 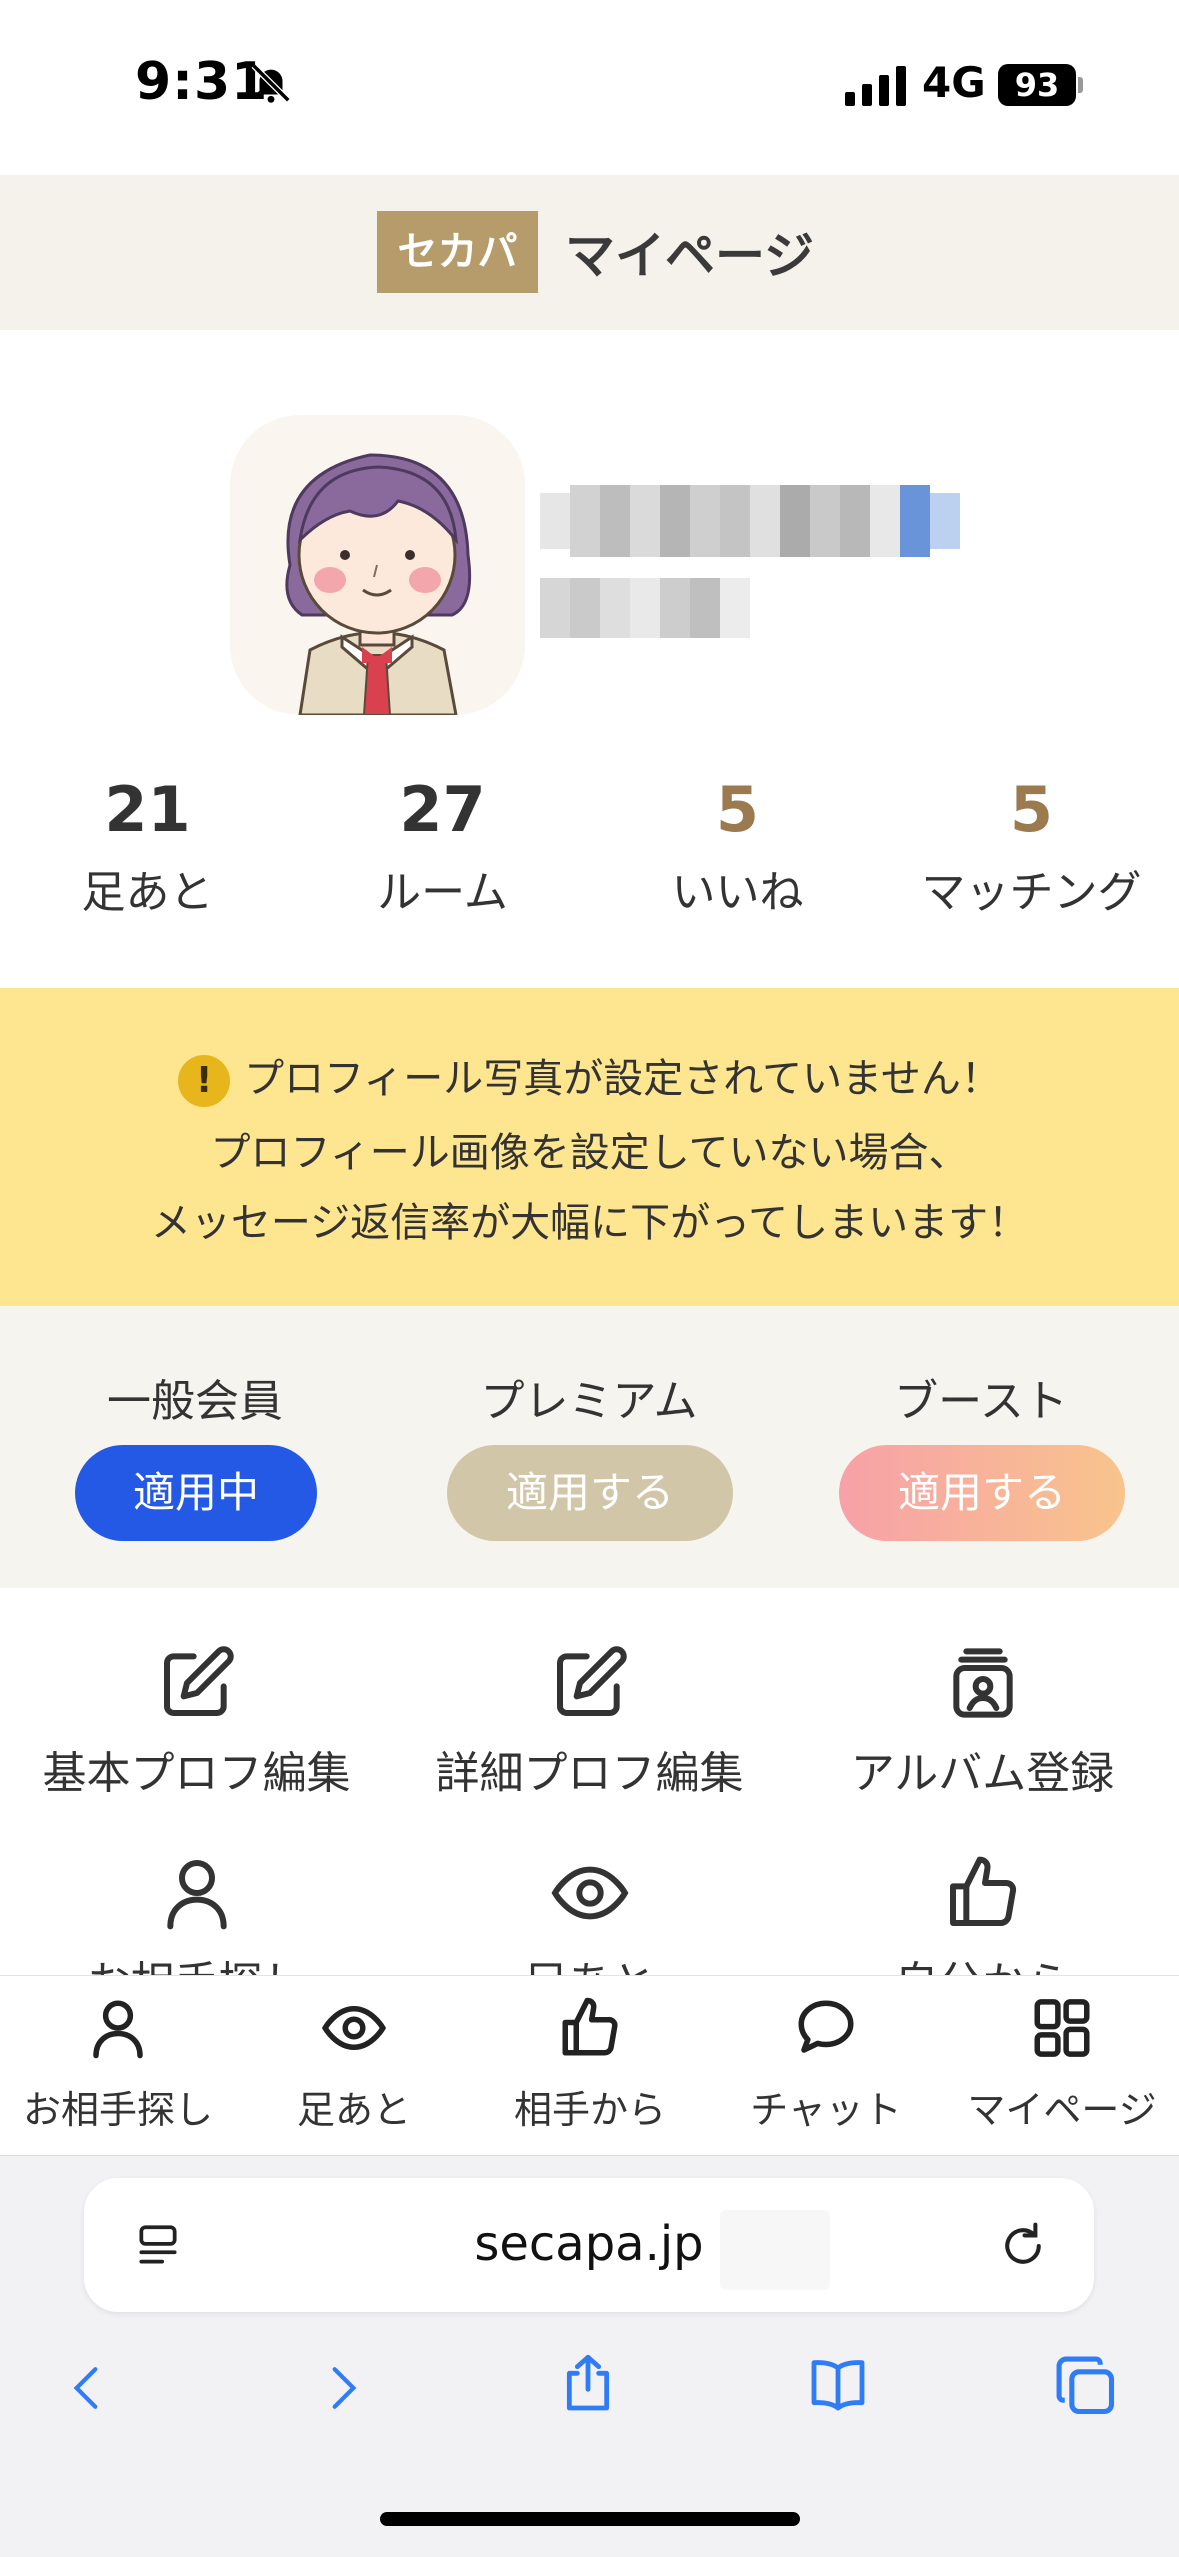 What do you see at coordinates (195, 1401) in the screenshot?
I see `plan-label-regular: 一般会員` at bounding box center [195, 1401].